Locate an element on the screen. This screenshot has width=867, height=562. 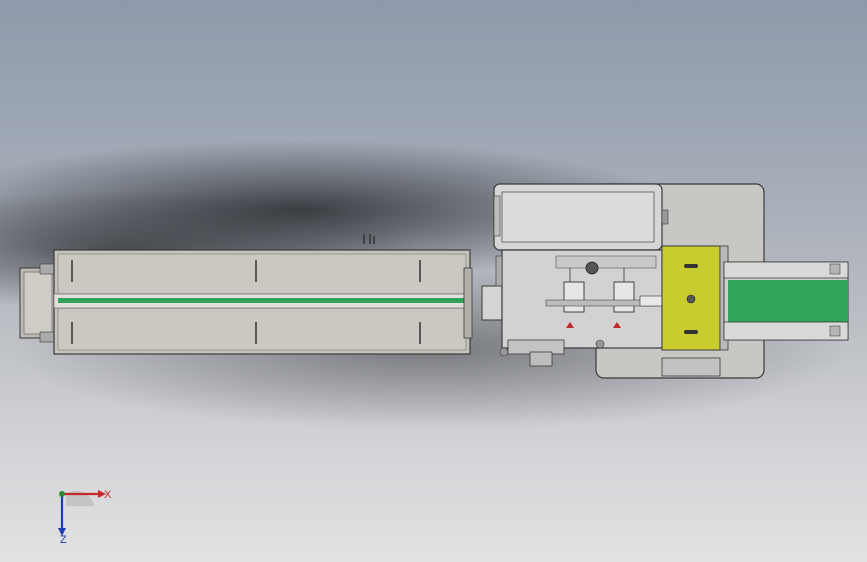
orientation-triad: X Z is located at coordinates (85, 516).